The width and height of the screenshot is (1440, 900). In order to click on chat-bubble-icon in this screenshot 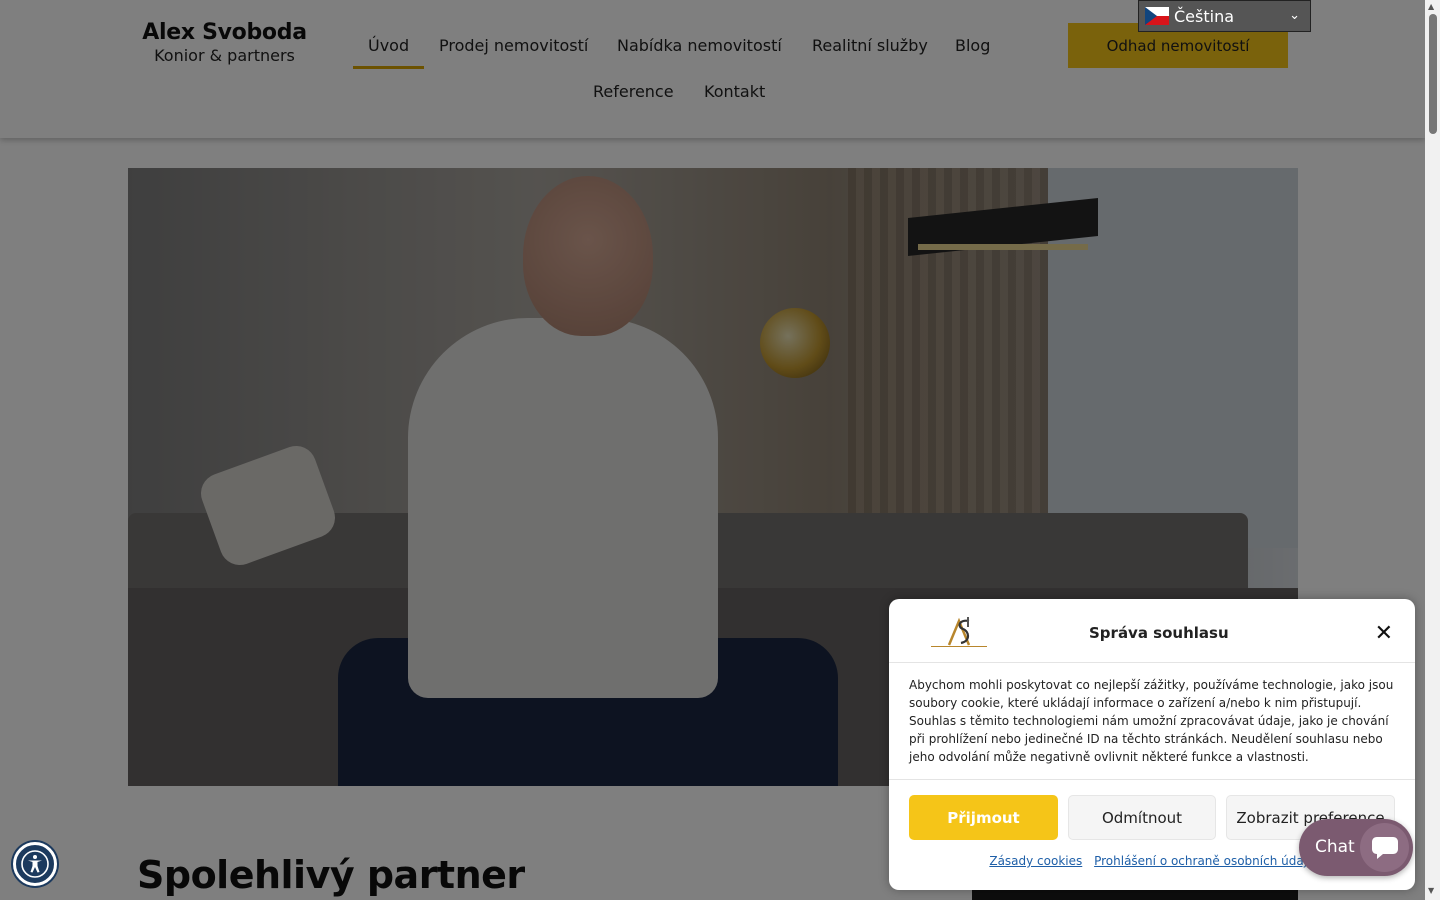, I will do `click(1384, 847)`.